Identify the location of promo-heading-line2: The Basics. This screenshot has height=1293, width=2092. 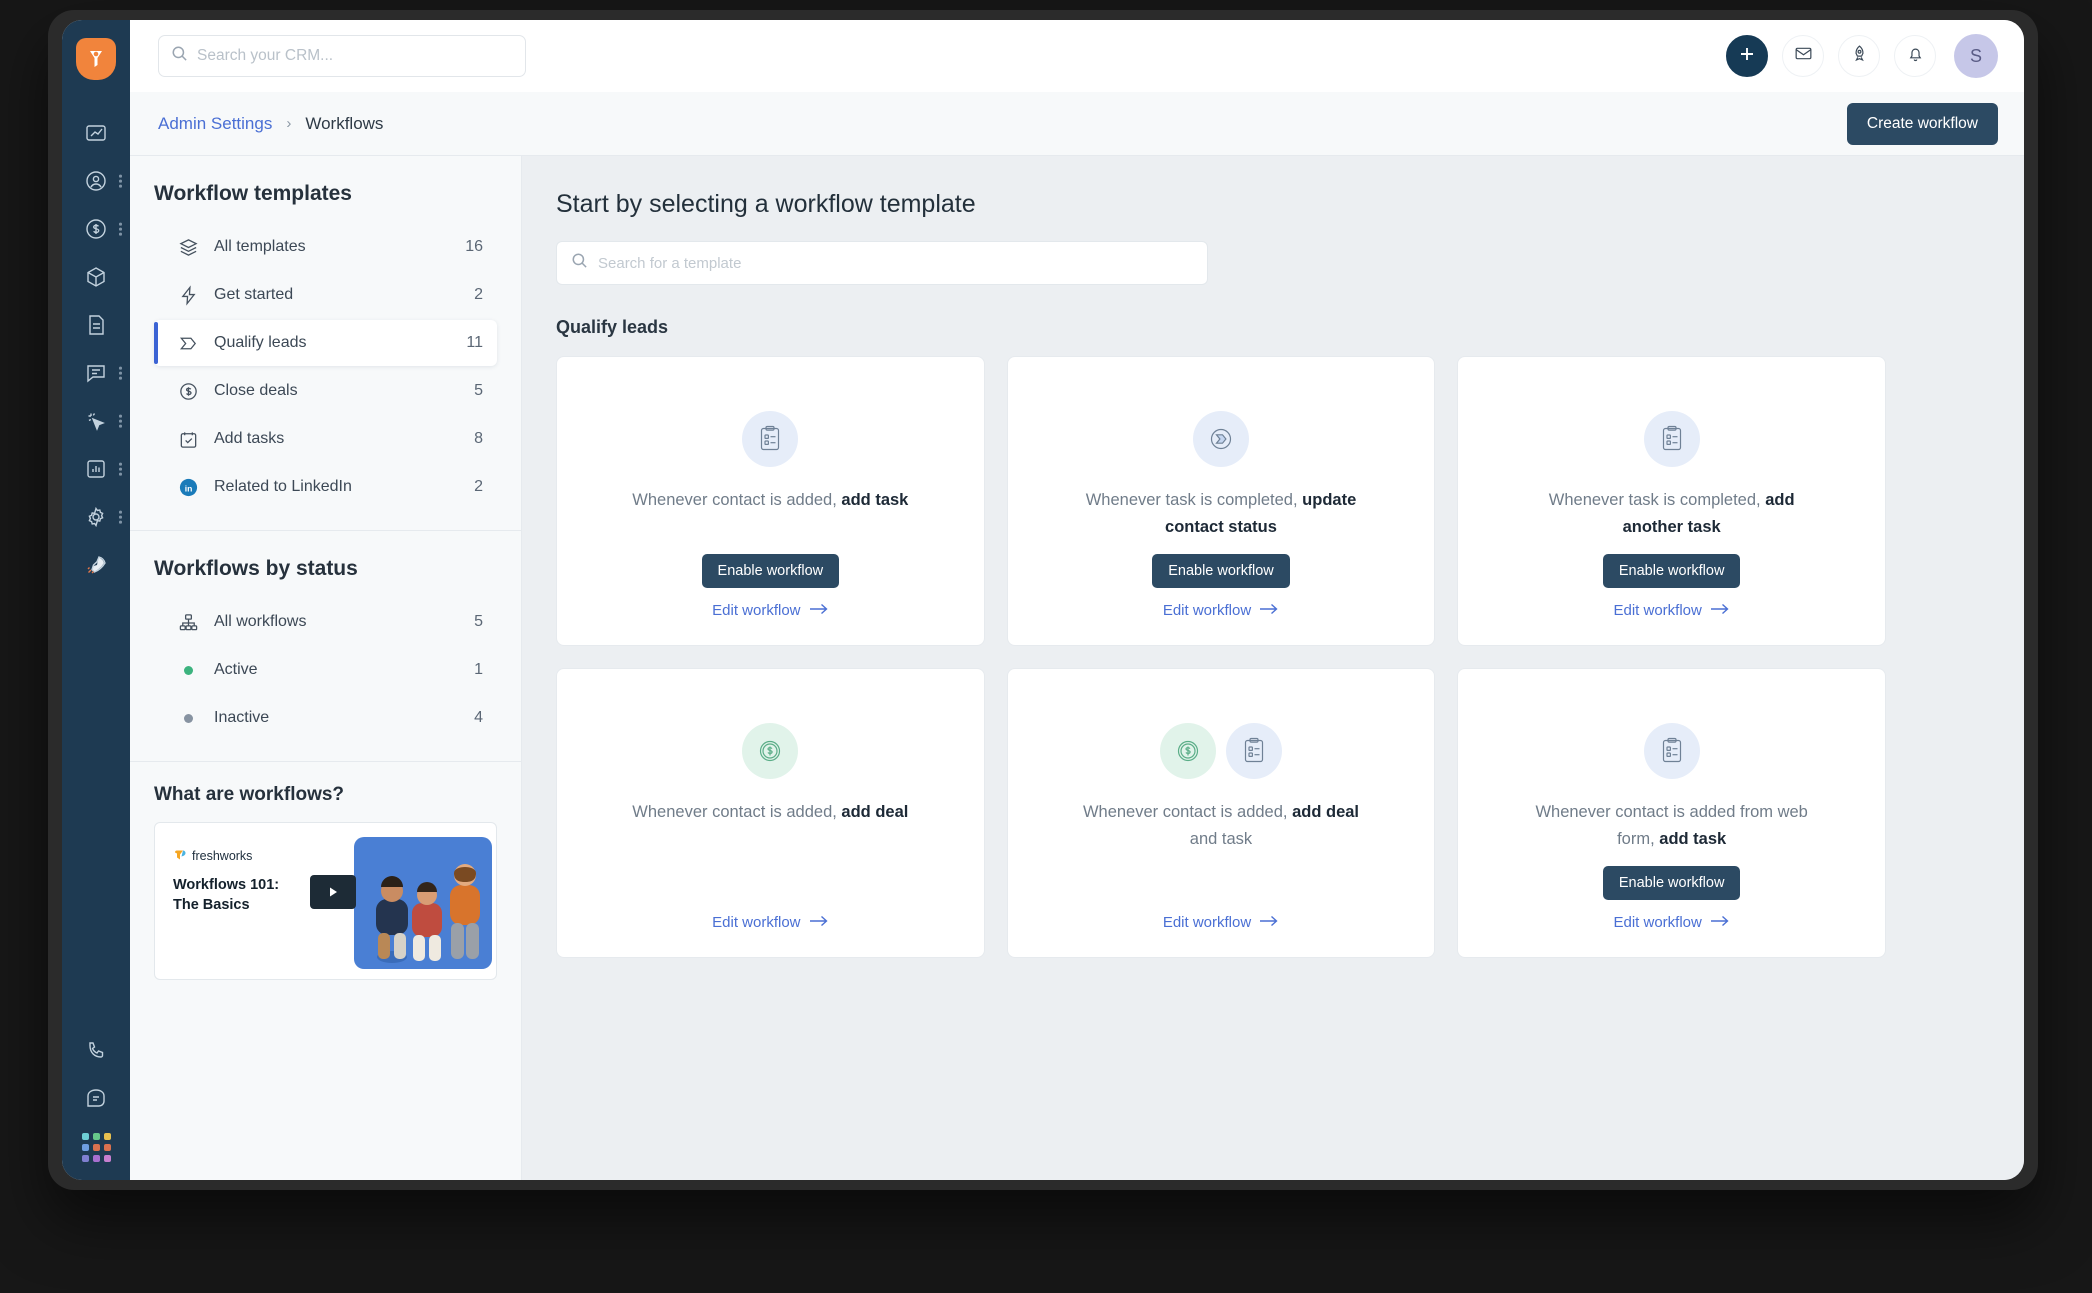
(211, 905).